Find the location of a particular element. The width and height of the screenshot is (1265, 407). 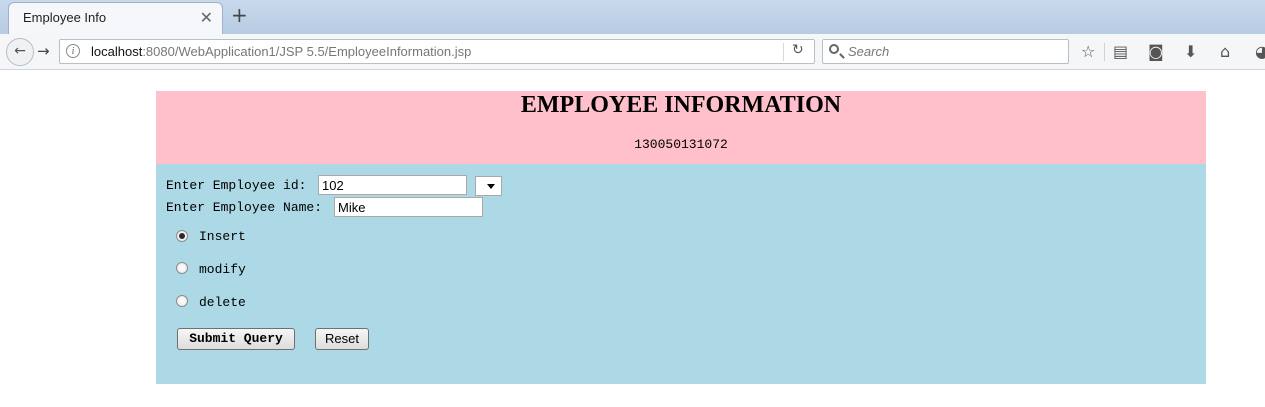

chat-icon: ◕ is located at coordinates (1260, 51).